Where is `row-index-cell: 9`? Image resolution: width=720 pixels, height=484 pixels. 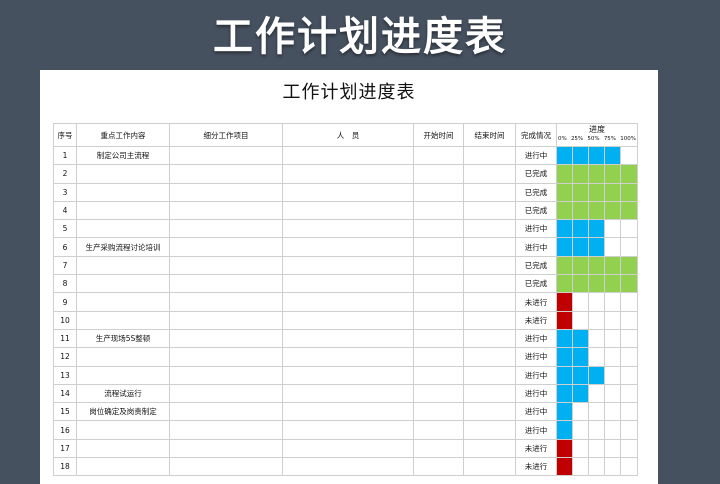
row-index-cell: 9 is located at coordinates (65, 302).